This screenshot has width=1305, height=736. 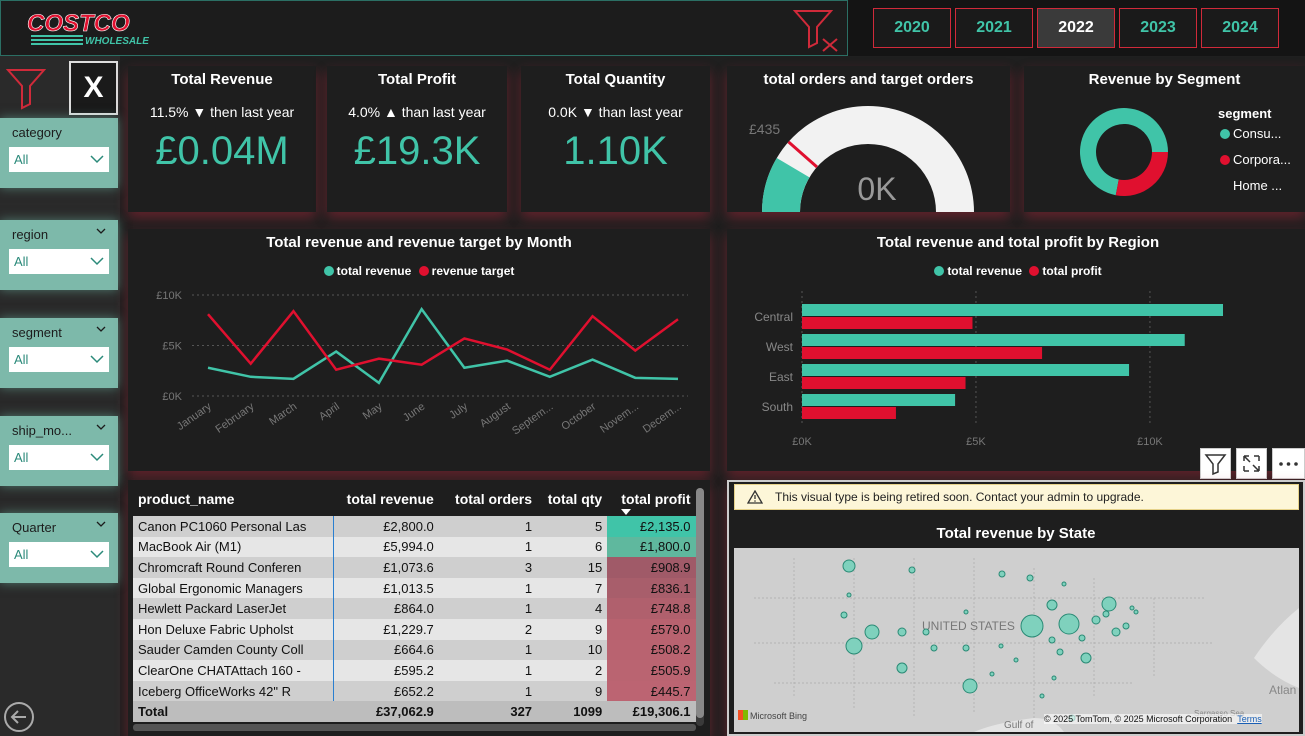 What do you see at coordinates (414, 650) in the screenshot?
I see `table-row: Sauder Camden County Coll £664.6 1 10 £508.2` at bounding box center [414, 650].